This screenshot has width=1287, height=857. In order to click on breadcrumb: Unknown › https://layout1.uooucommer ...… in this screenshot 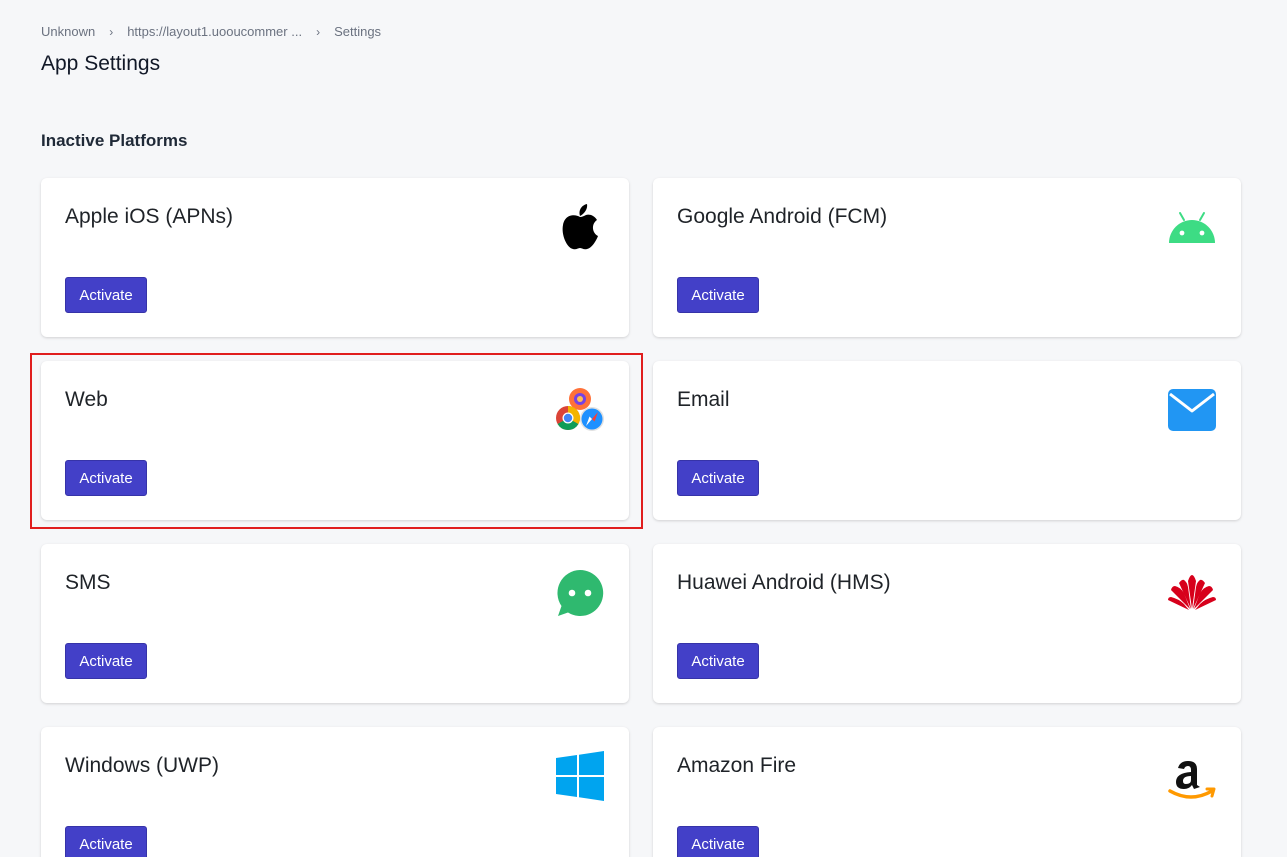, I will do `click(211, 31)`.